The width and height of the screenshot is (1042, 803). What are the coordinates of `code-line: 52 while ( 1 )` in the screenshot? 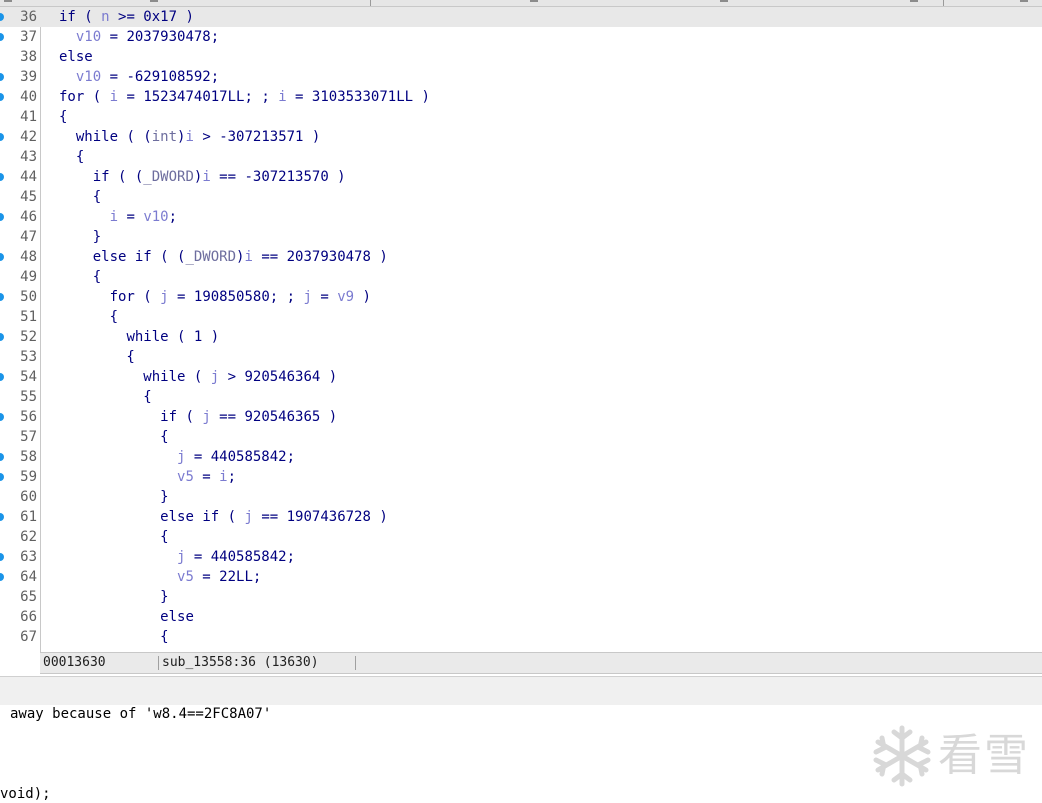 It's located at (521, 337).